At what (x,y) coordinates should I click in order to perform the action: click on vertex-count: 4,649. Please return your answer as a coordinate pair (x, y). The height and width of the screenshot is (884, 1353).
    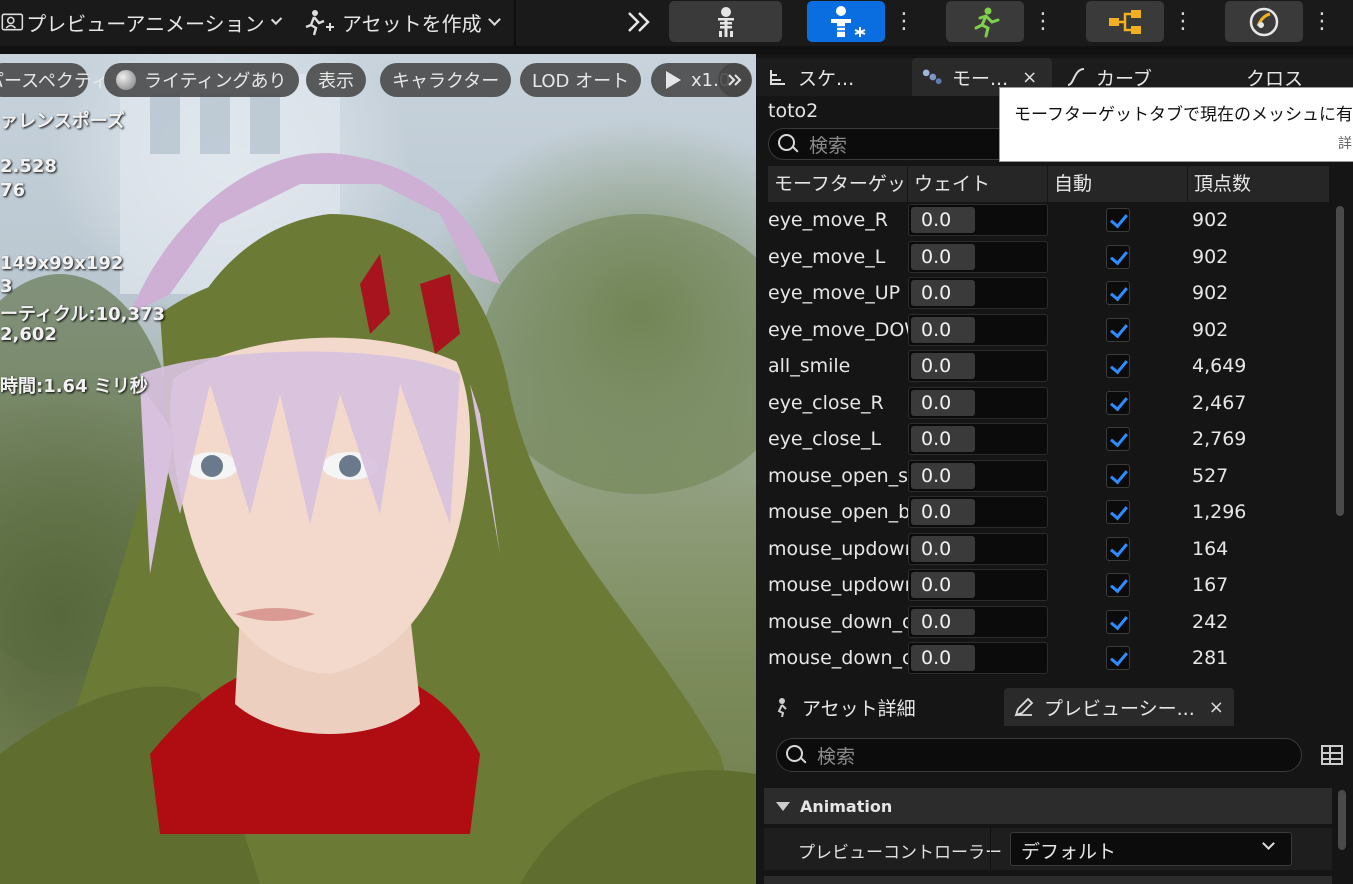
    Looking at the image, I should click on (1219, 366).